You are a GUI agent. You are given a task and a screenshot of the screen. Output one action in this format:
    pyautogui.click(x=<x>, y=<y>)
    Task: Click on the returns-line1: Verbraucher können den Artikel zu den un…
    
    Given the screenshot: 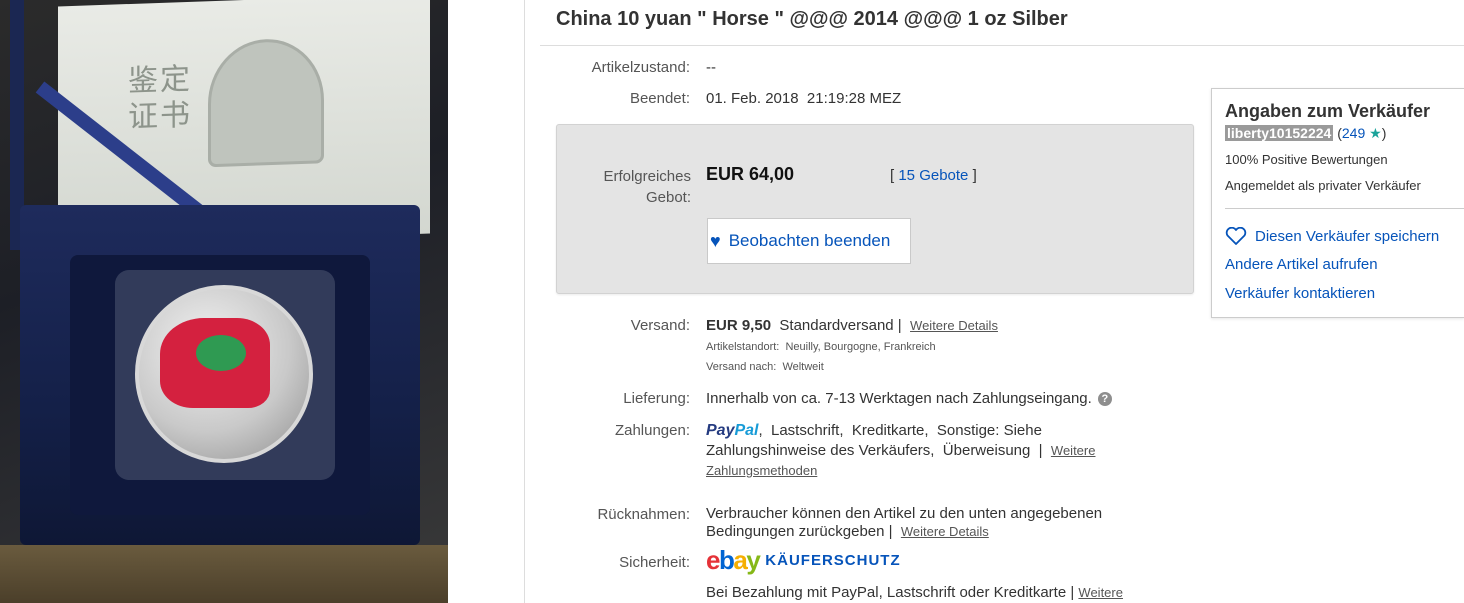 What is the action you would take?
    pyautogui.click(x=904, y=513)
    